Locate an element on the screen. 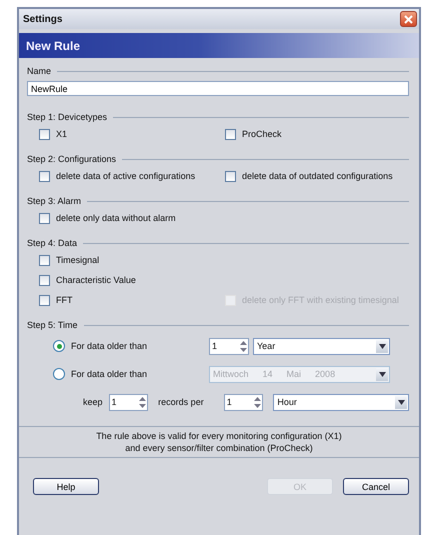  section-label: Step 2: Configurations is located at coordinates (71, 159).